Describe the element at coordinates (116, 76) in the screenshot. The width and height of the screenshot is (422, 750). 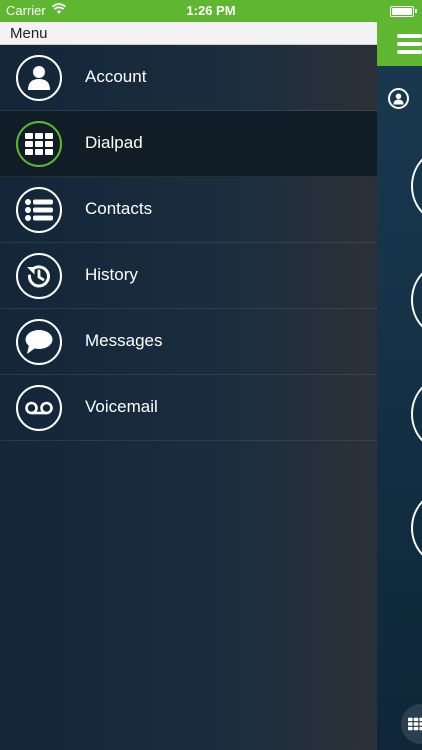
I see `menu-item-label: Account` at that location.